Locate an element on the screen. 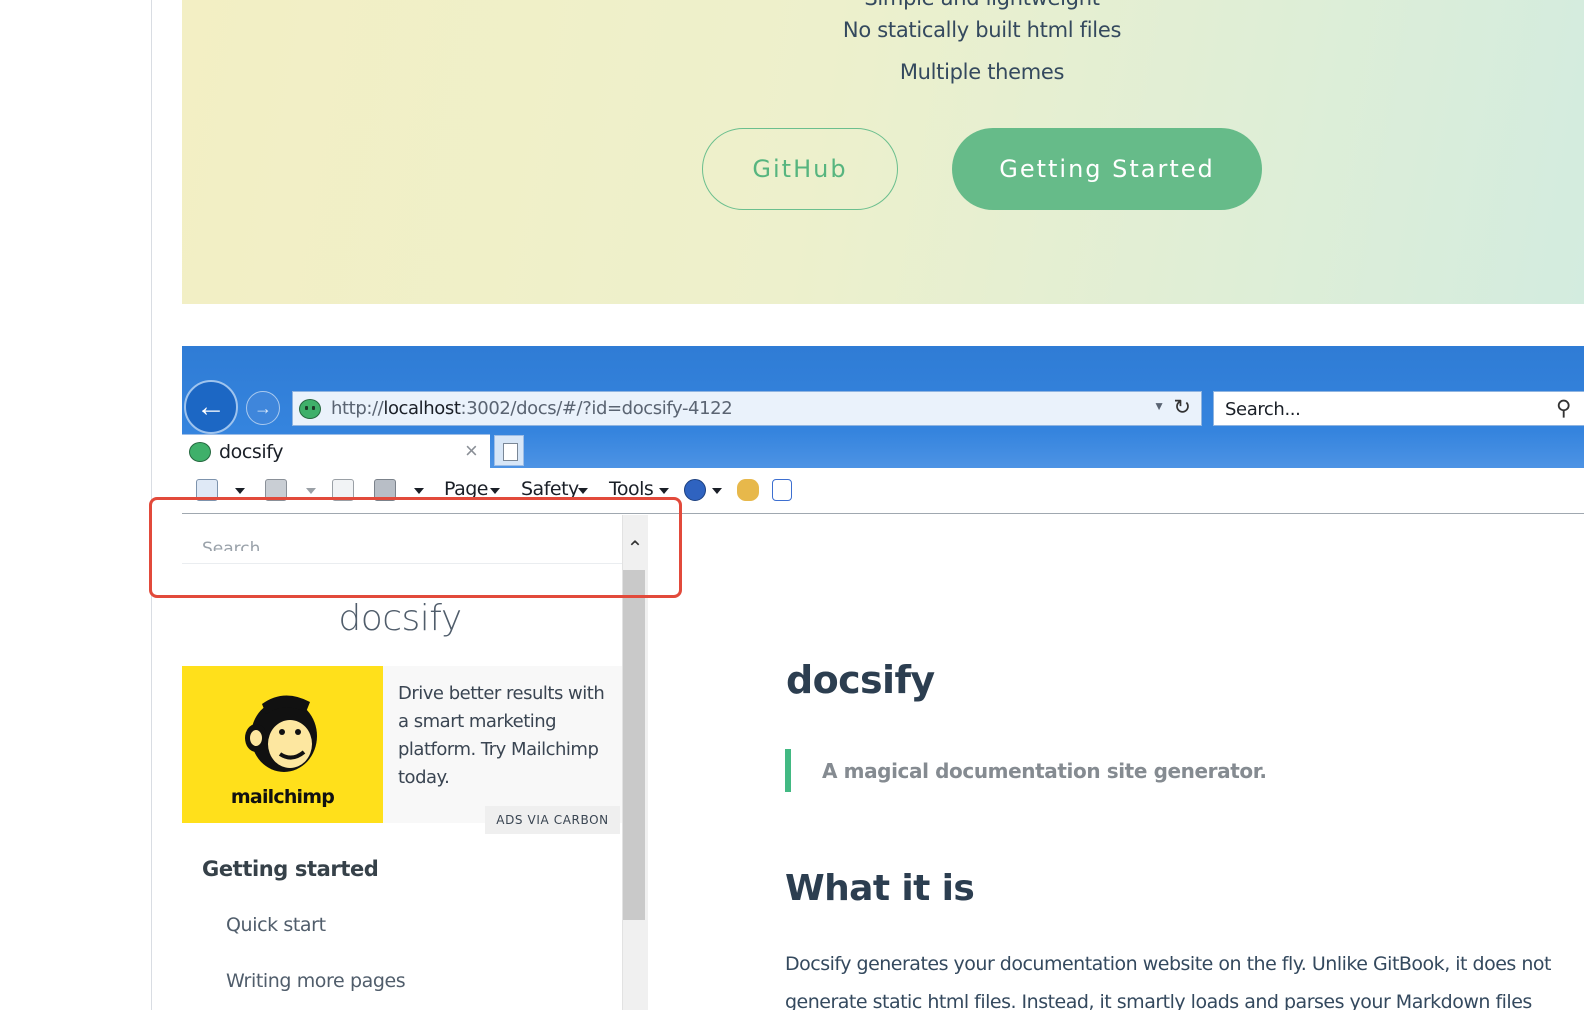  hero-feature-line: No statically built html files is located at coordinates (982, 30).